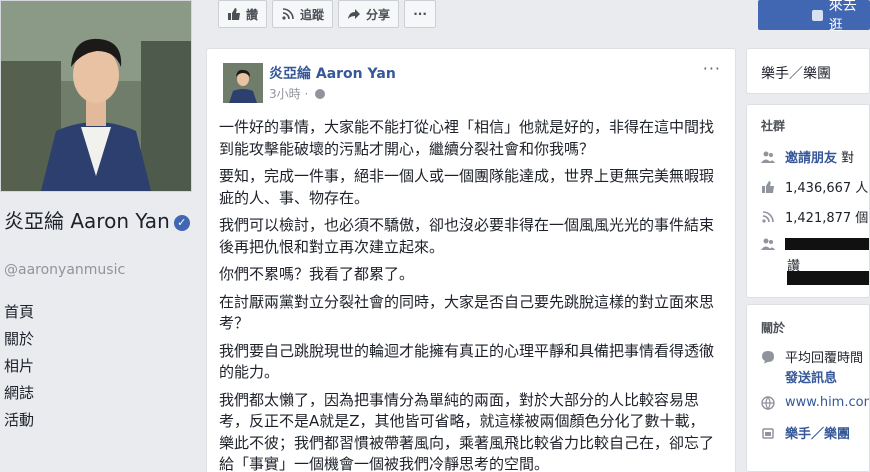 The height and width of the screenshot is (472, 870). What do you see at coordinates (824, 358) in the screenshot?
I see `response-time-text: 平均回覆時間` at bounding box center [824, 358].